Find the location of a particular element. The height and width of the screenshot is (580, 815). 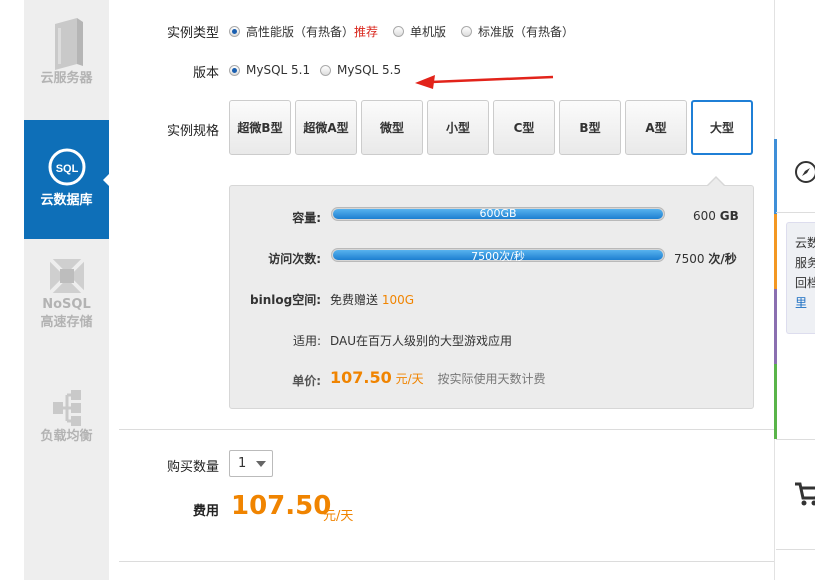

spec-option-c: C型 is located at coordinates (524, 127).